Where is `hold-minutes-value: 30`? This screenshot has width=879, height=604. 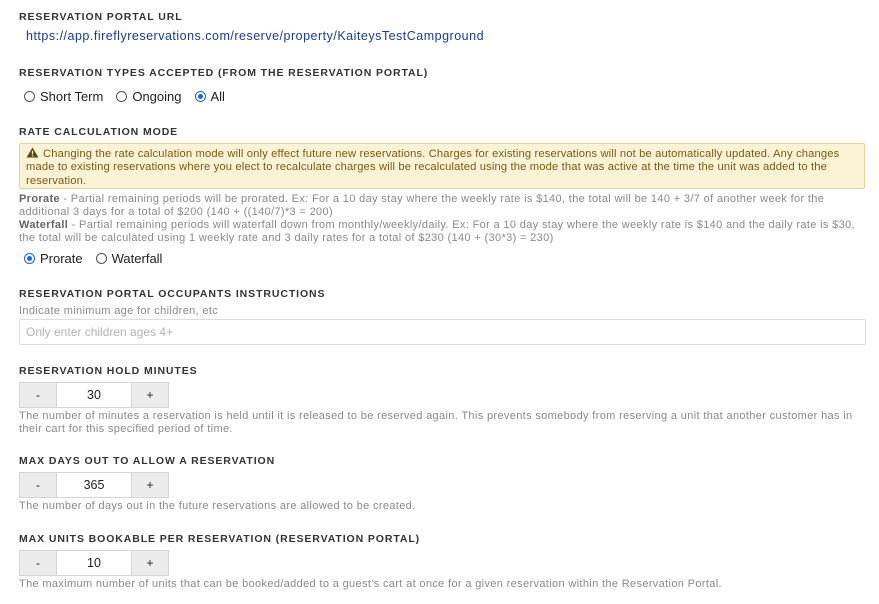 hold-minutes-value: 30 is located at coordinates (94, 395).